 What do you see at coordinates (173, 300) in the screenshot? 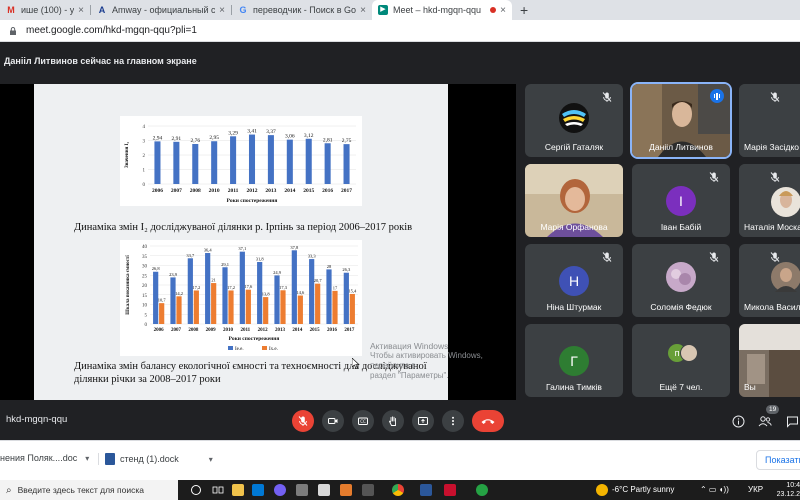
I see `bar-Ie.e.-2007` at bounding box center [173, 300].